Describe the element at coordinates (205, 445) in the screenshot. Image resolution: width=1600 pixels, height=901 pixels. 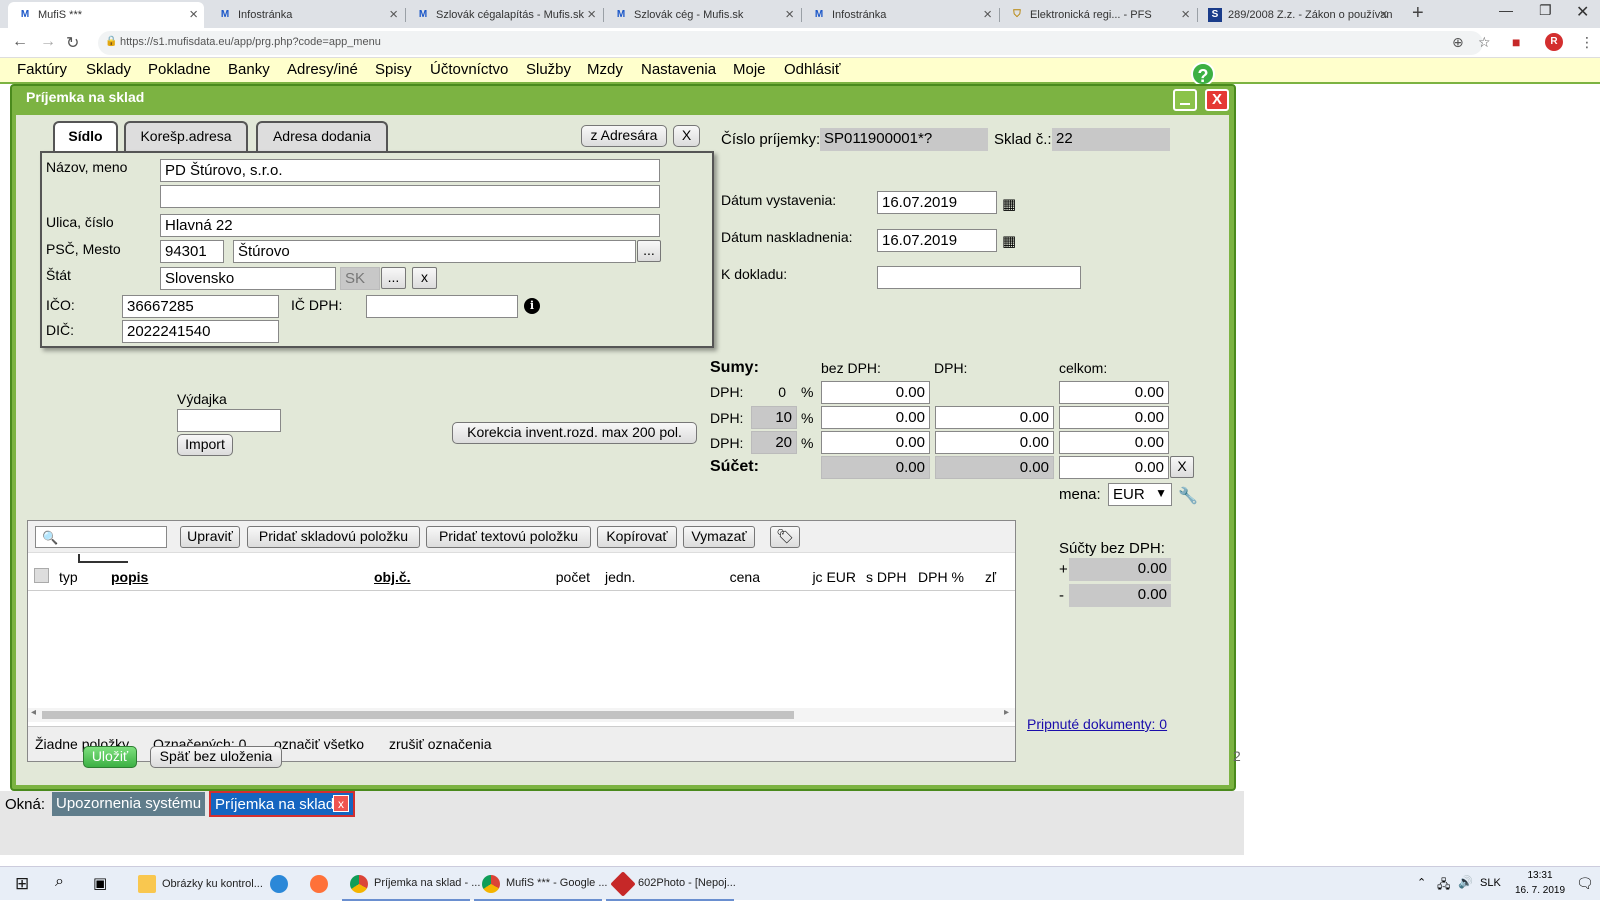
I see `import-button: Import` at that location.